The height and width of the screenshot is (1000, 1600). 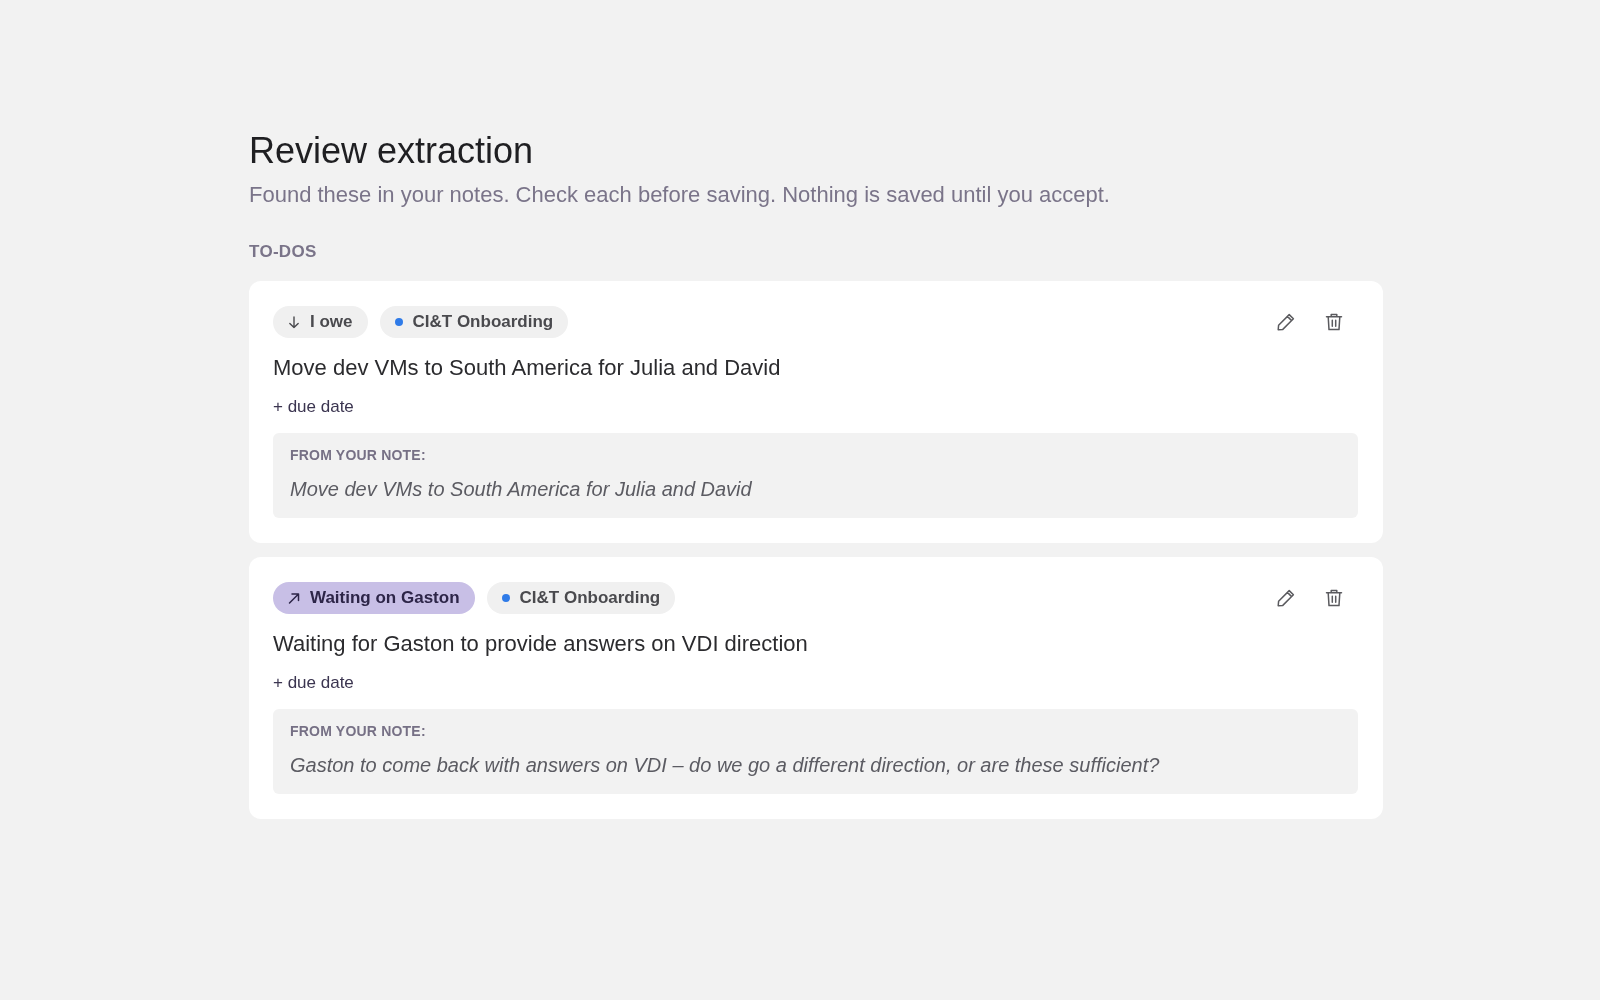 I want to click on section-heading: TO-DOS, so click(x=283, y=252).